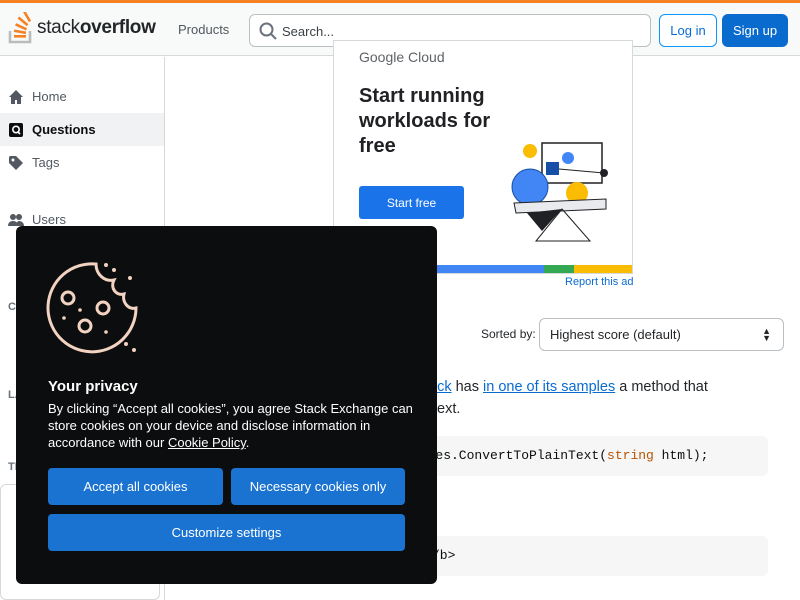 This screenshot has width=800, height=600. I want to click on sort-caret-icon: ▲ ▼, so click(766, 334).